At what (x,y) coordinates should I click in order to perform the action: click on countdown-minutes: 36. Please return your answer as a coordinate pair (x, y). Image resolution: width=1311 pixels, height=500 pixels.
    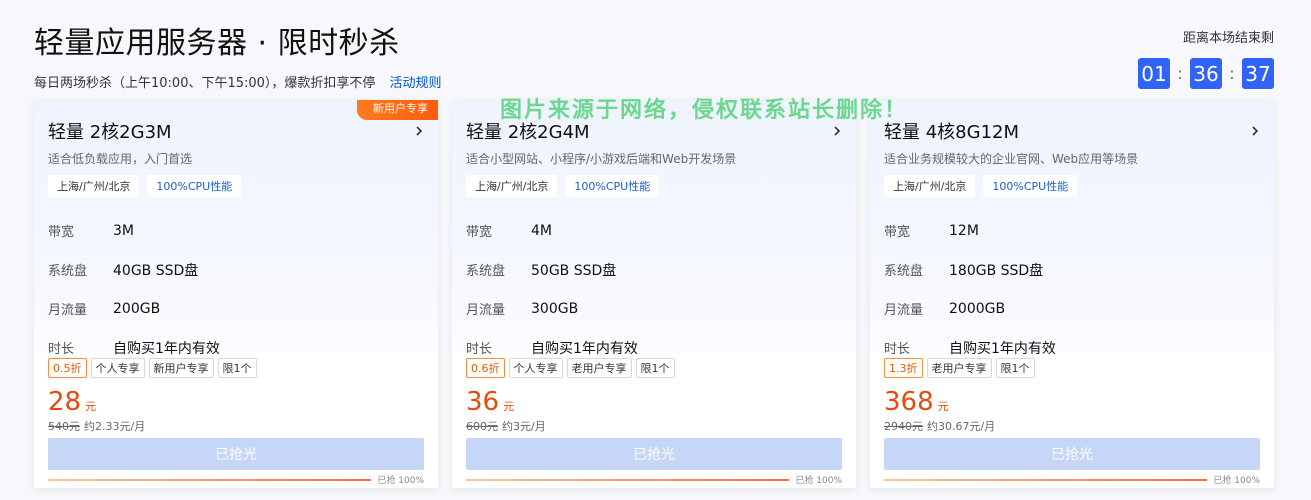
    Looking at the image, I should click on (1206, 73).